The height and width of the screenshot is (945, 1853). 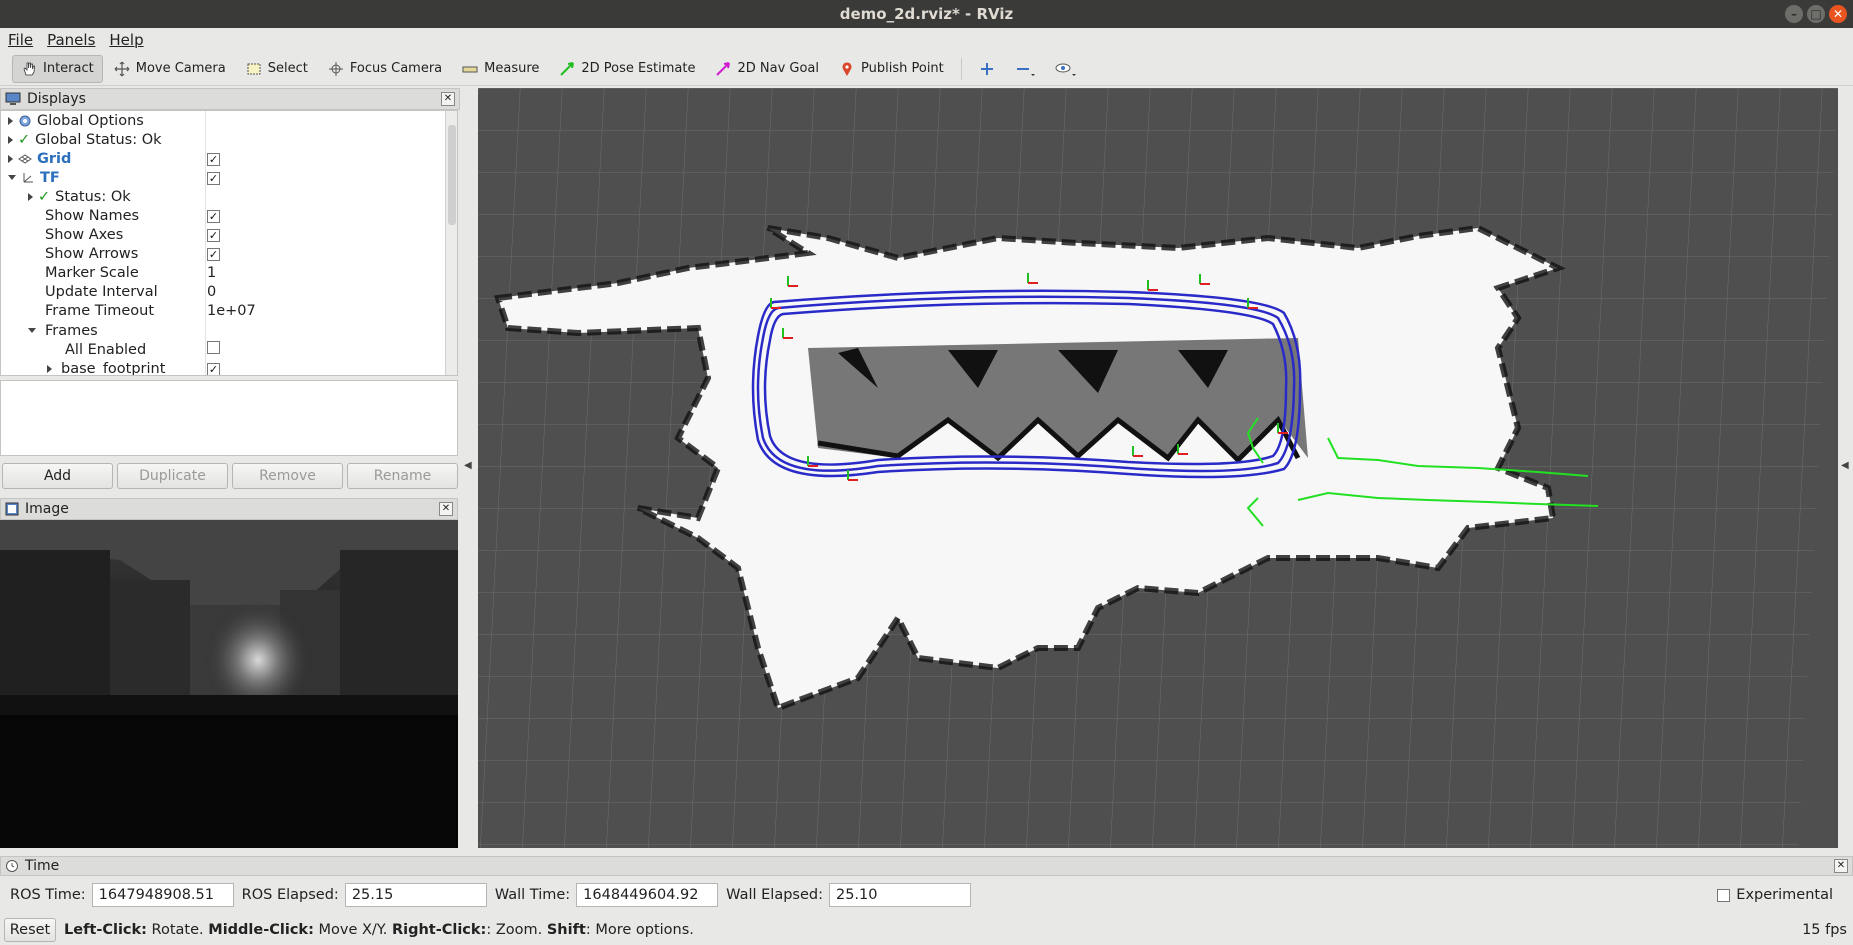 What do you see at coordinates (213, 349) in the screenshot?
I see `all-enabled-checkbox` at bounding box center [213, 349].